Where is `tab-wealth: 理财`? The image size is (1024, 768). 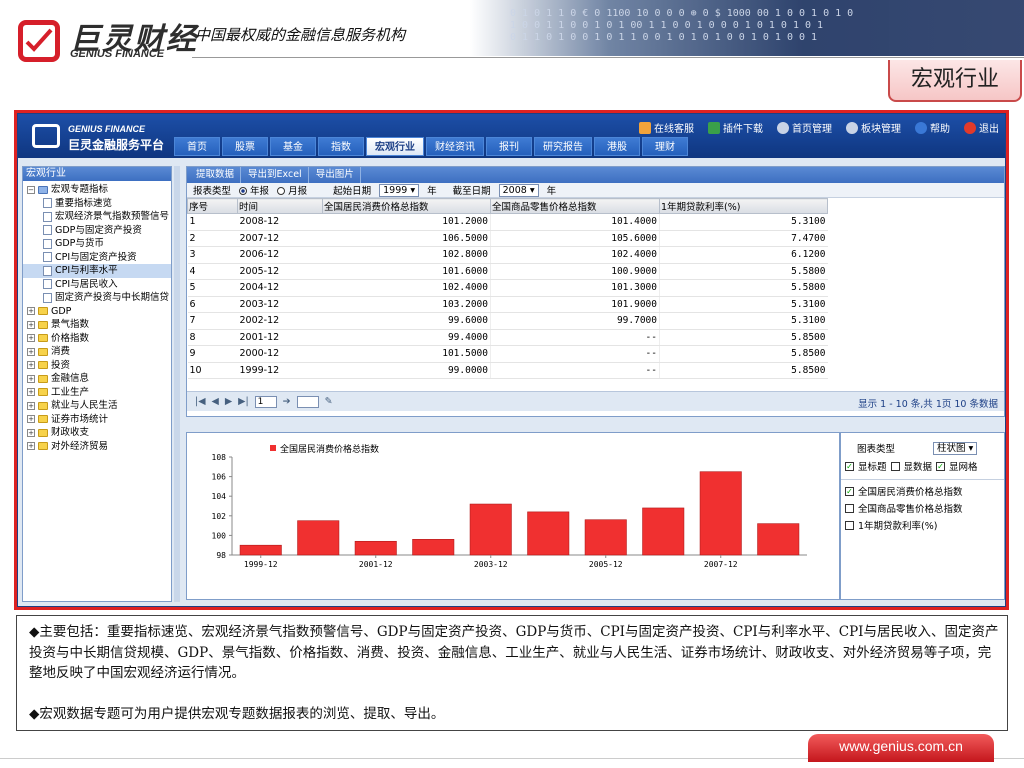
tab-wealth: 理财 is located at coordinates (665, 146).